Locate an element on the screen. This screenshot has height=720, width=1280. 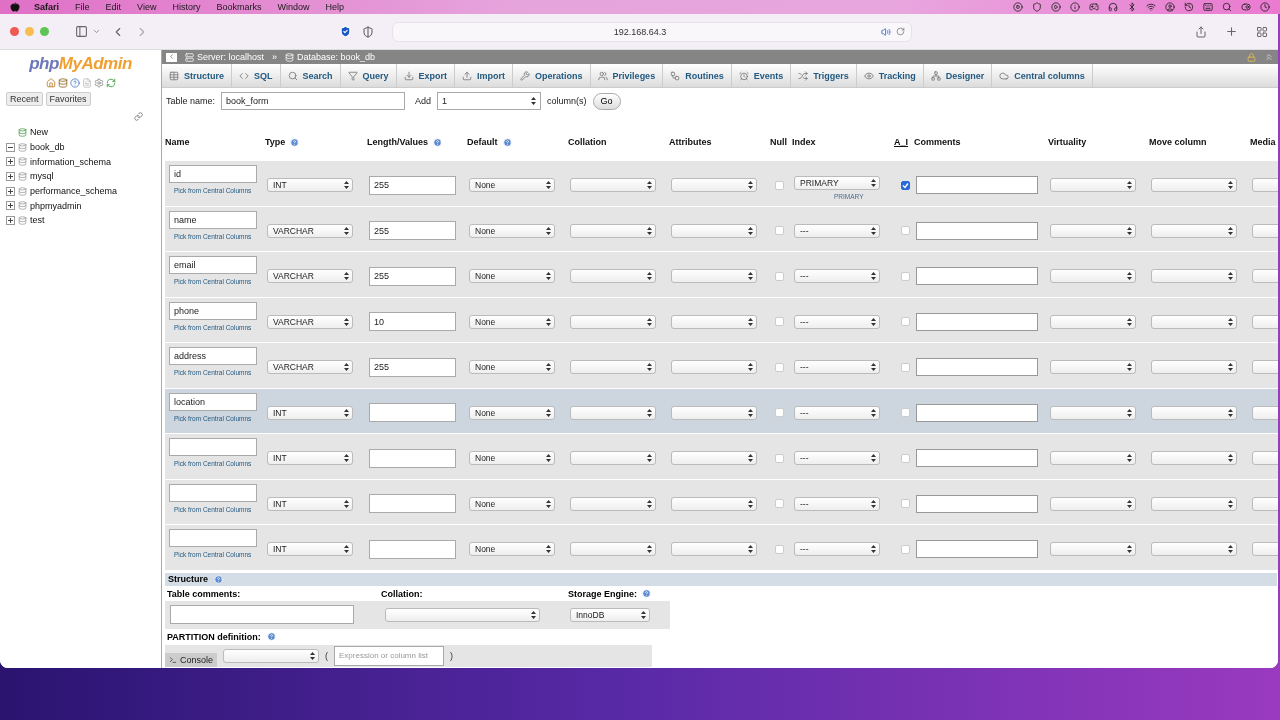
nav-tab: Query is located at coordinates (368, 75).